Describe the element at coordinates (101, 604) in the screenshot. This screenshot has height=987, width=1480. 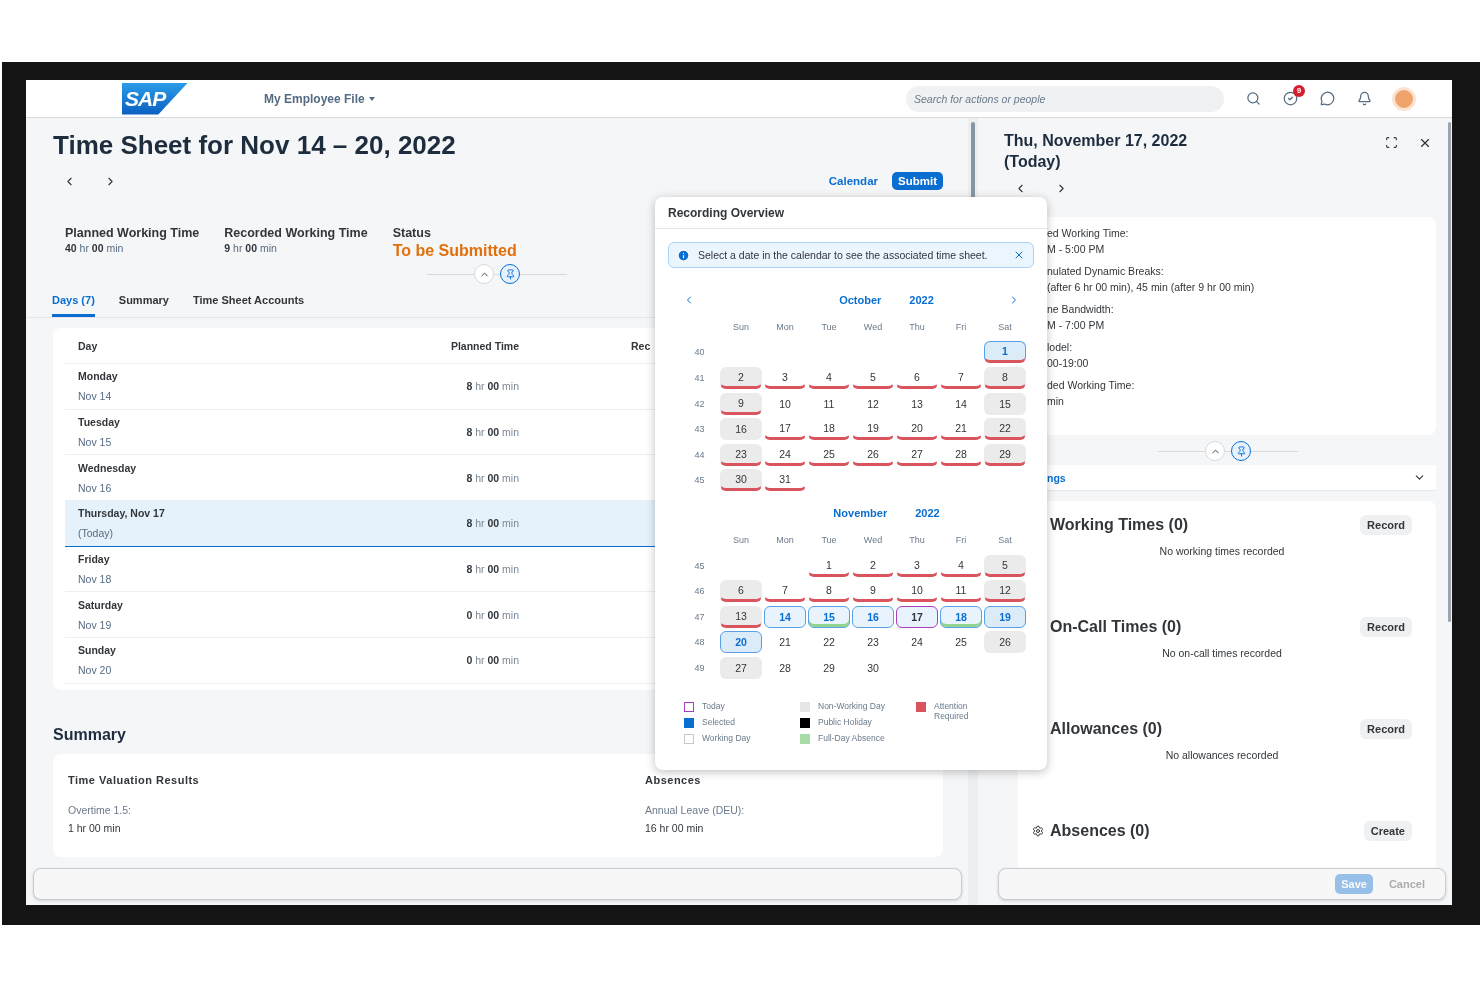
I see `day-name: Saturday` at that location.